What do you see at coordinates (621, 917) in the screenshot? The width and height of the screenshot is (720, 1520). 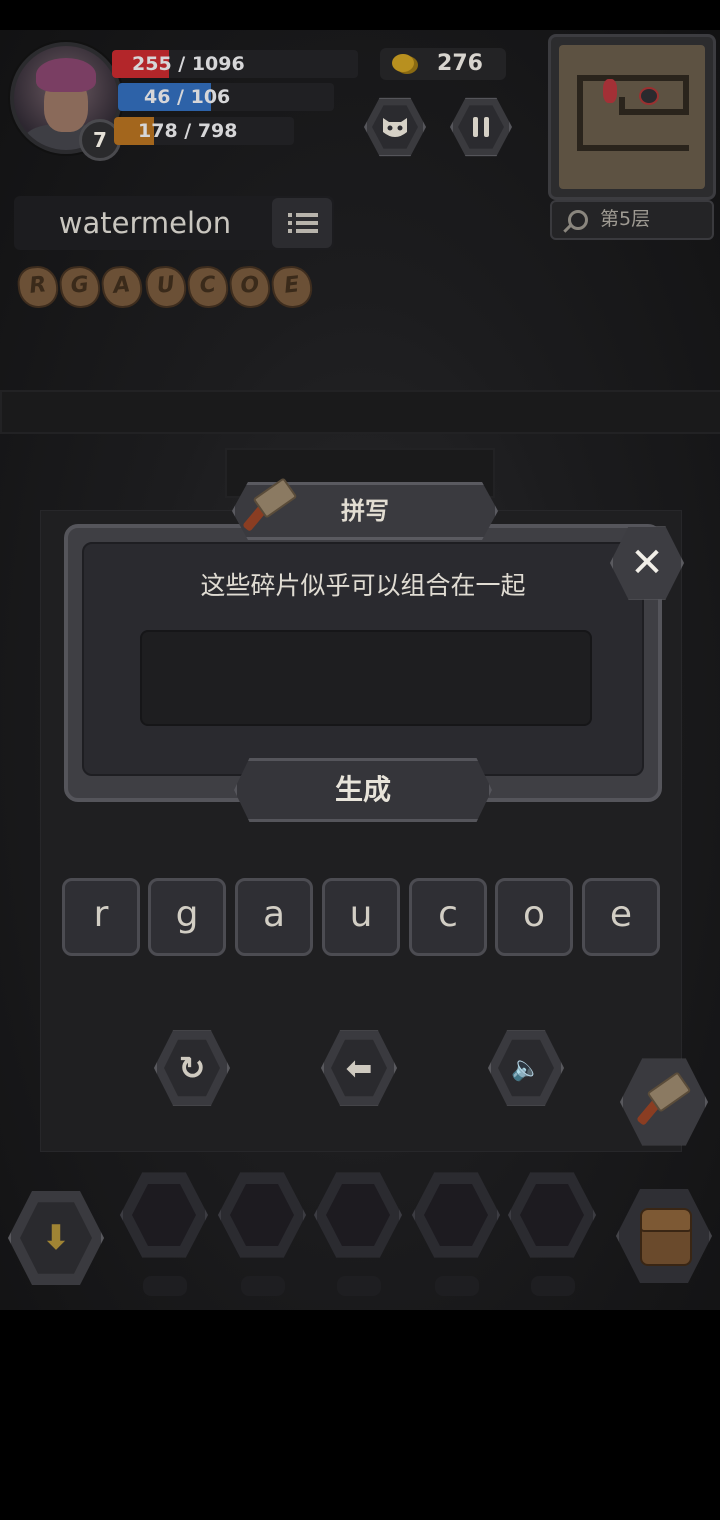 I see `letter-tile-e: e` at bounding box center [621, 917].